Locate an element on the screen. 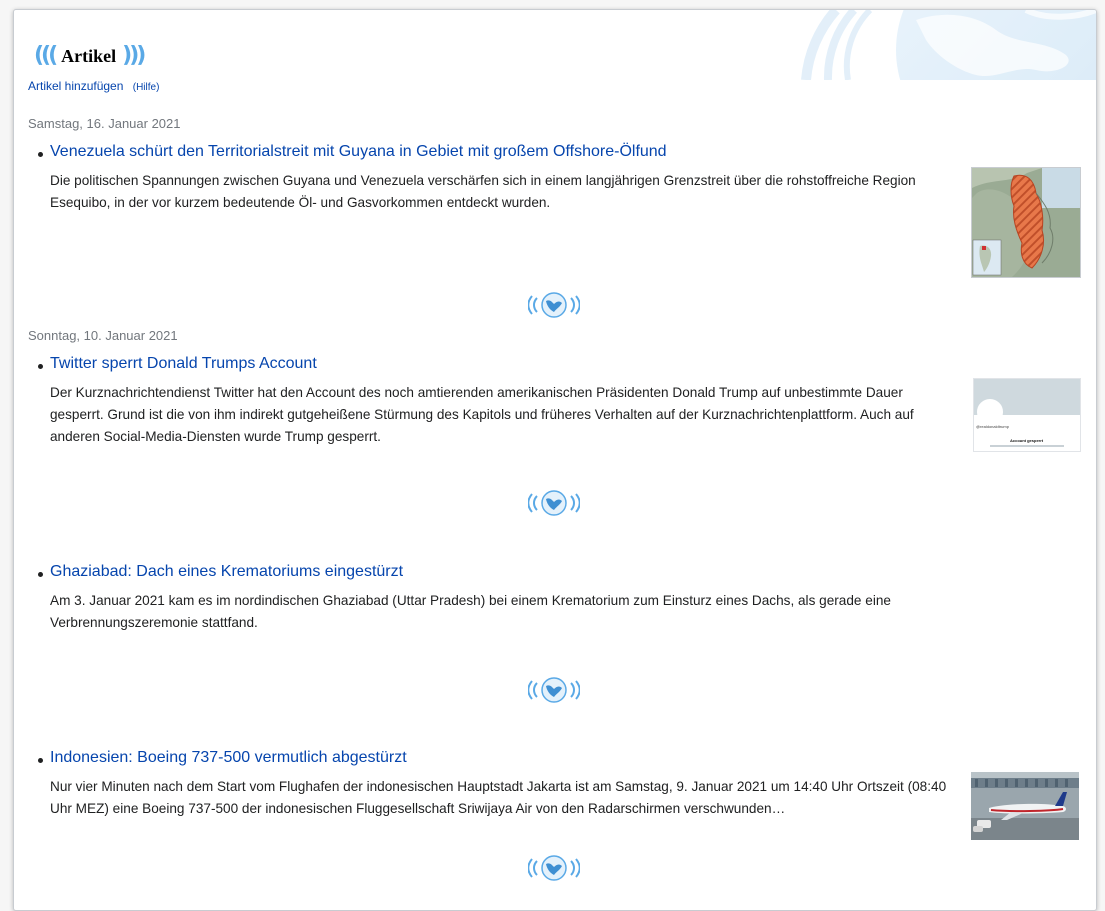 Image resolution: width=1105 pixels, height=911 pixels. map-esequibo-icon is located at coordinates (1026, 222).